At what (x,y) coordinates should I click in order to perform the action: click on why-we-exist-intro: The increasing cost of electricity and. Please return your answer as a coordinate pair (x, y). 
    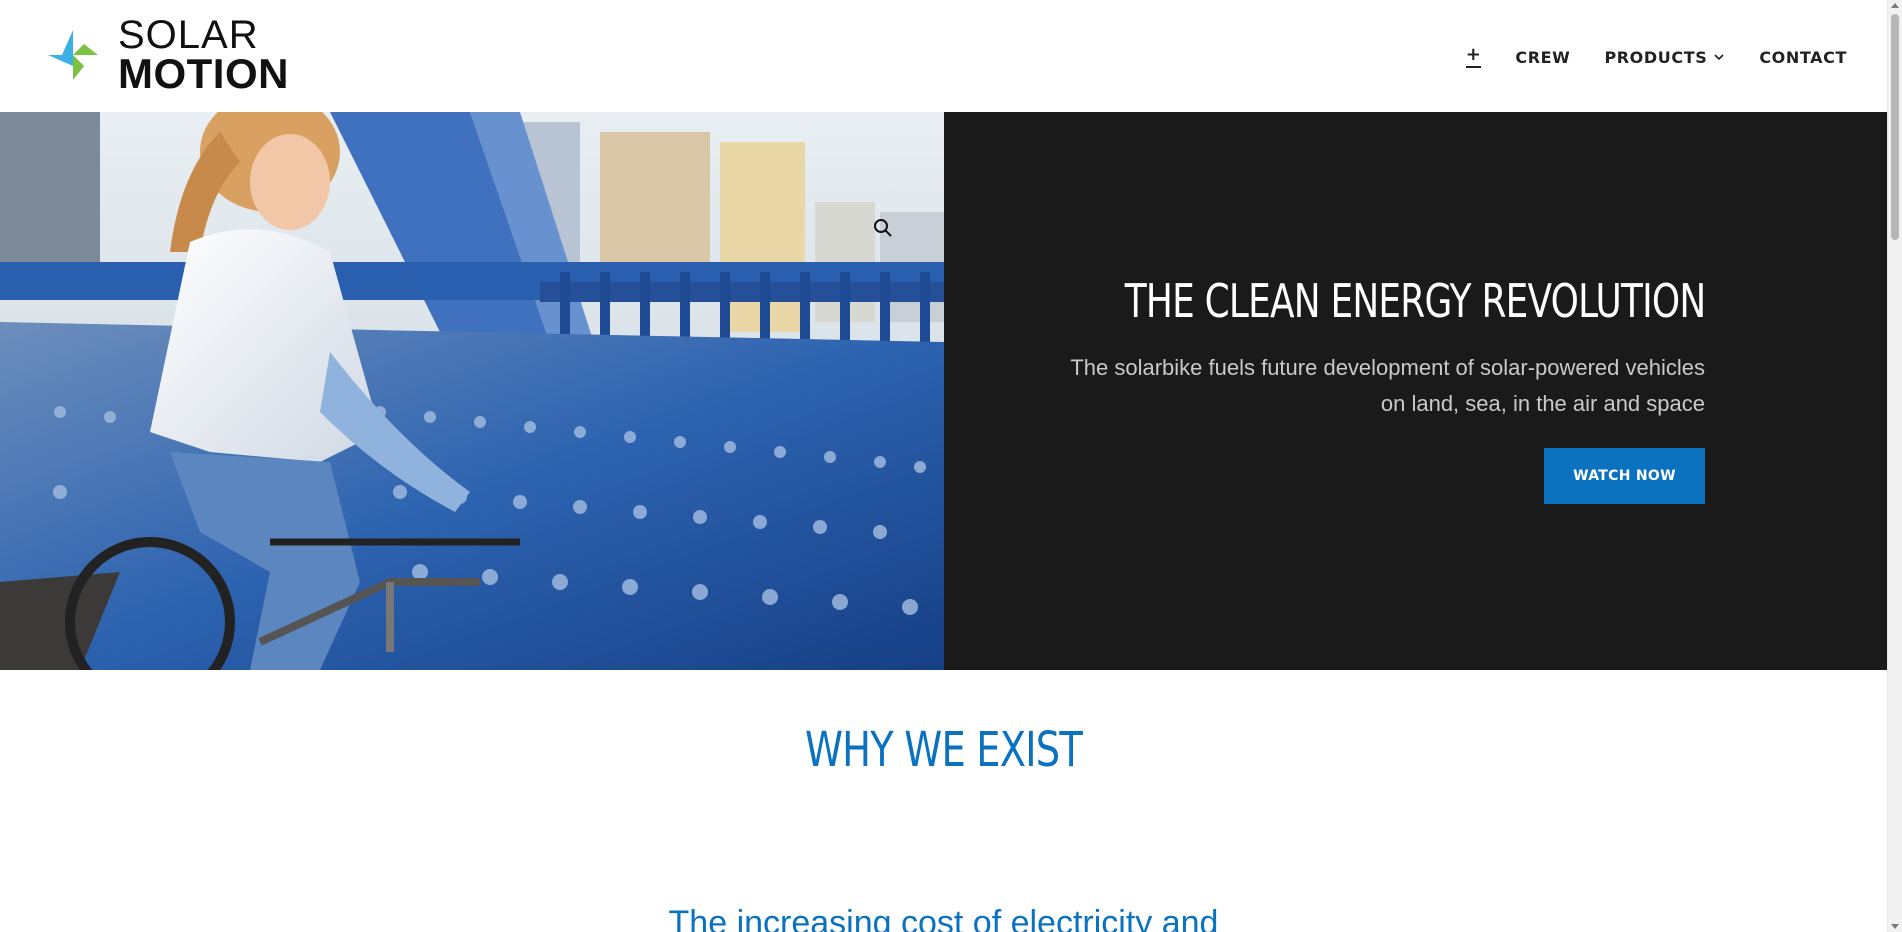
    Looking at the image, I should click on (943, 918).